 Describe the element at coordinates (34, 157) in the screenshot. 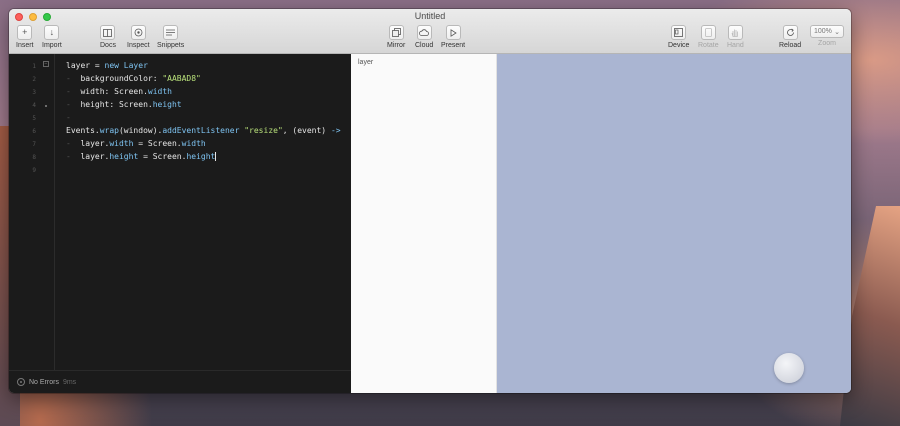

I see `line-number: 8` at that location.